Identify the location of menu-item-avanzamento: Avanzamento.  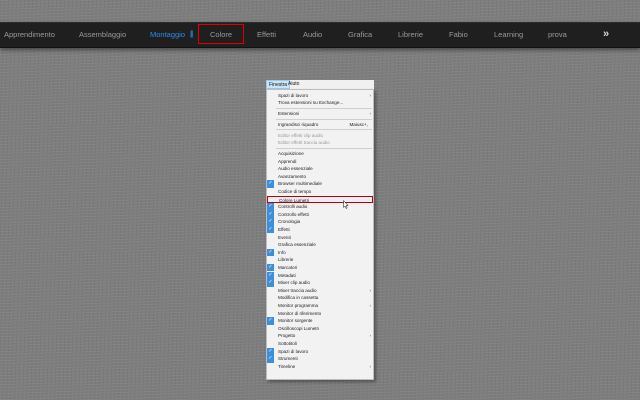
(320, 177).